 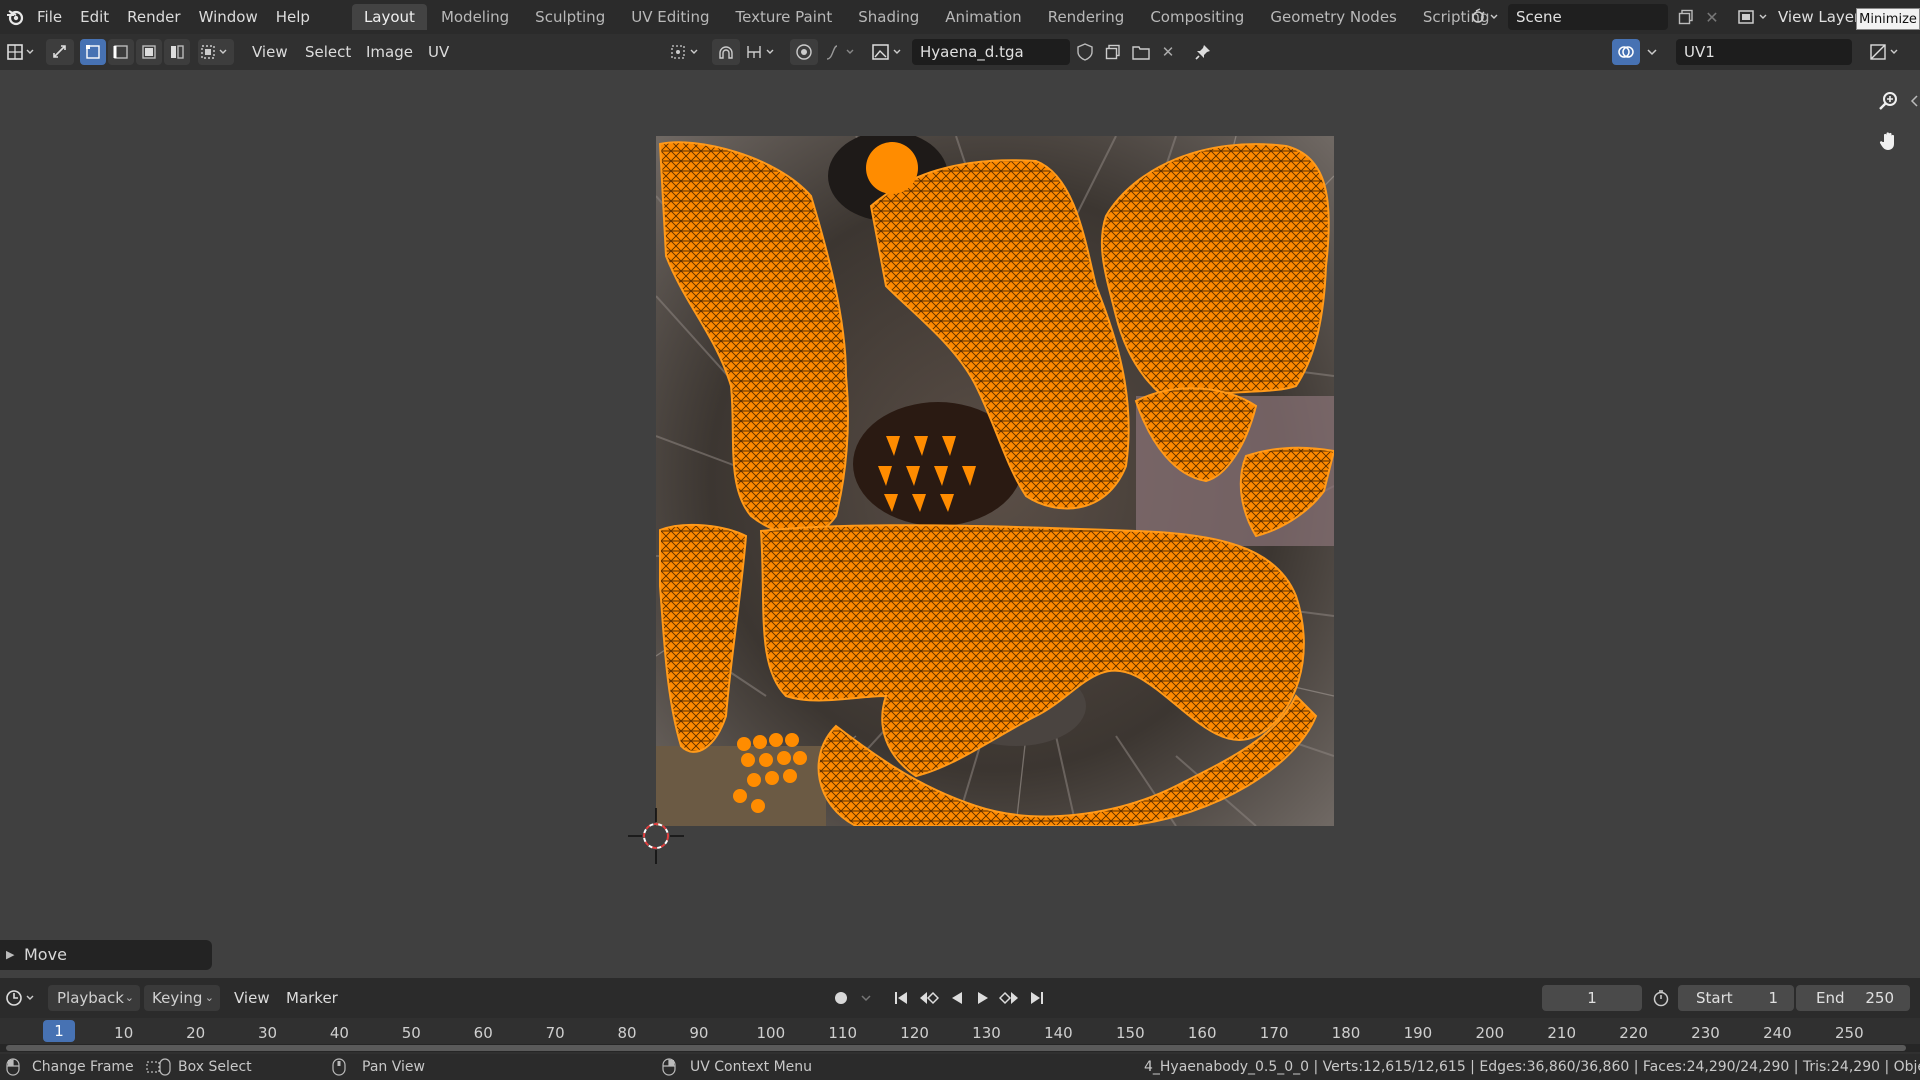 I want to click on play-button, so click(x=983, y=998).